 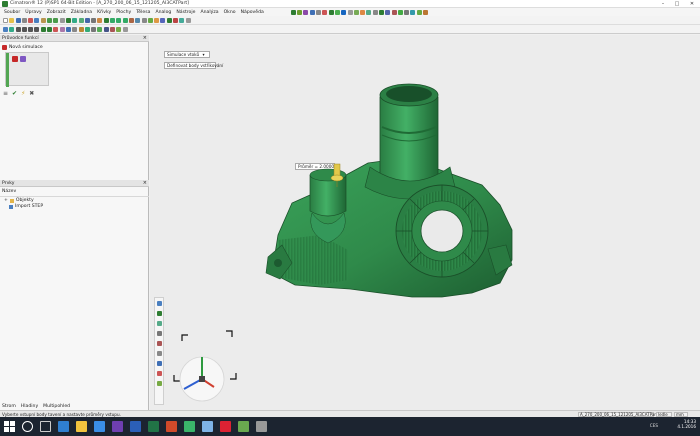 I want to click on undo-icon, so click(x=50, y=20).